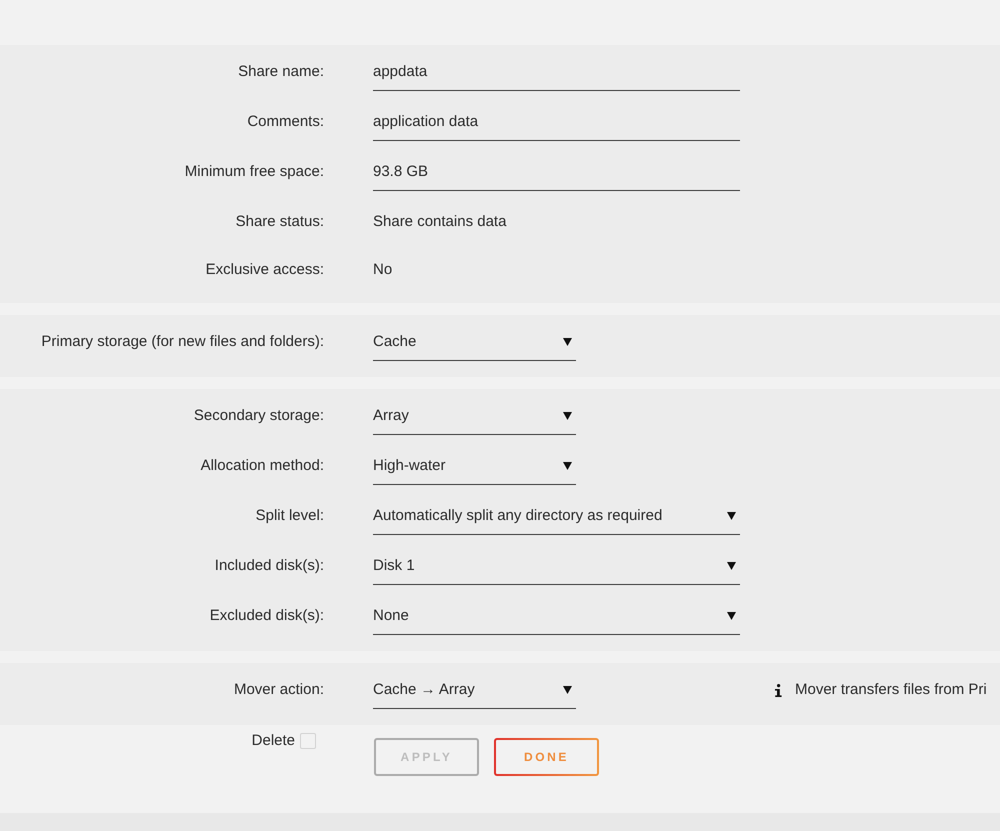 The height and width of the screenshot is (831, 1000). I want to click on dropdown: High-water, so click(474, 466).